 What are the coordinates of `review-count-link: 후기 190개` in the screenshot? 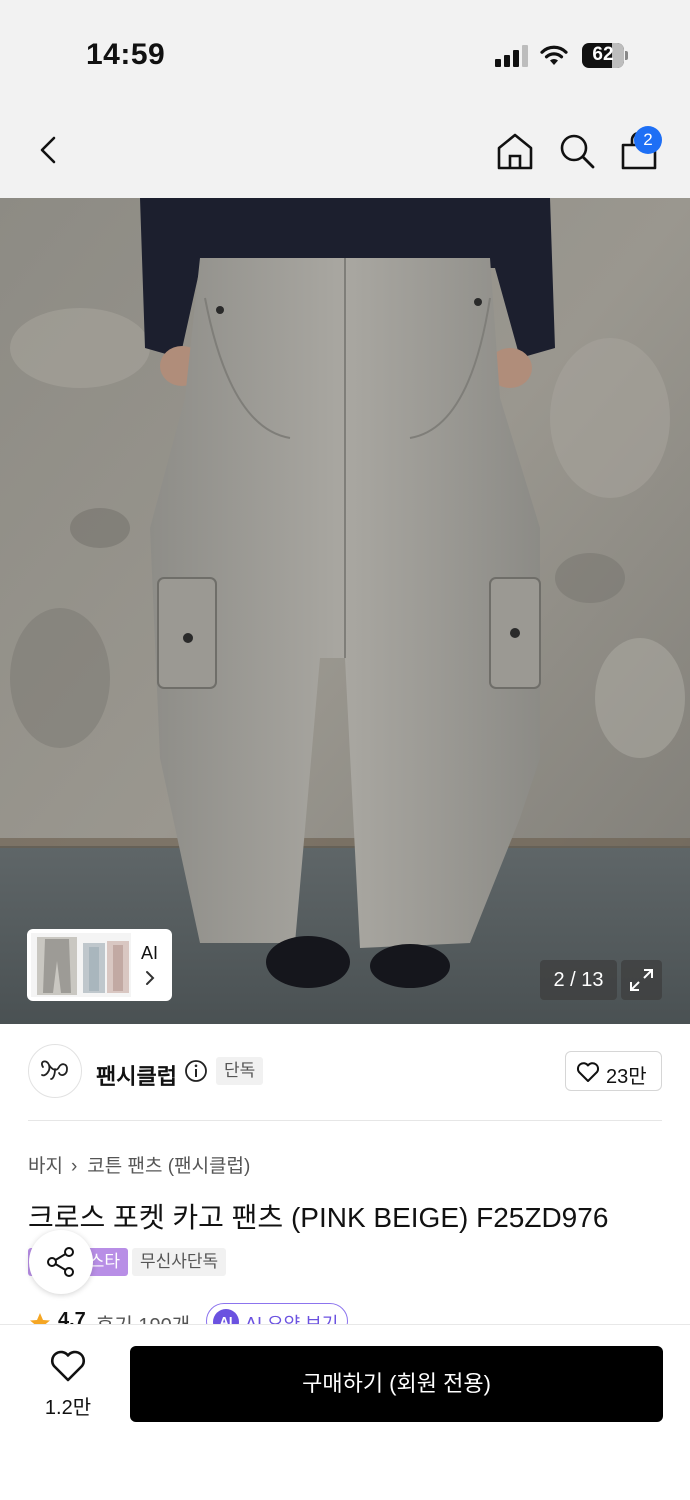 It's located at (143, 1317).